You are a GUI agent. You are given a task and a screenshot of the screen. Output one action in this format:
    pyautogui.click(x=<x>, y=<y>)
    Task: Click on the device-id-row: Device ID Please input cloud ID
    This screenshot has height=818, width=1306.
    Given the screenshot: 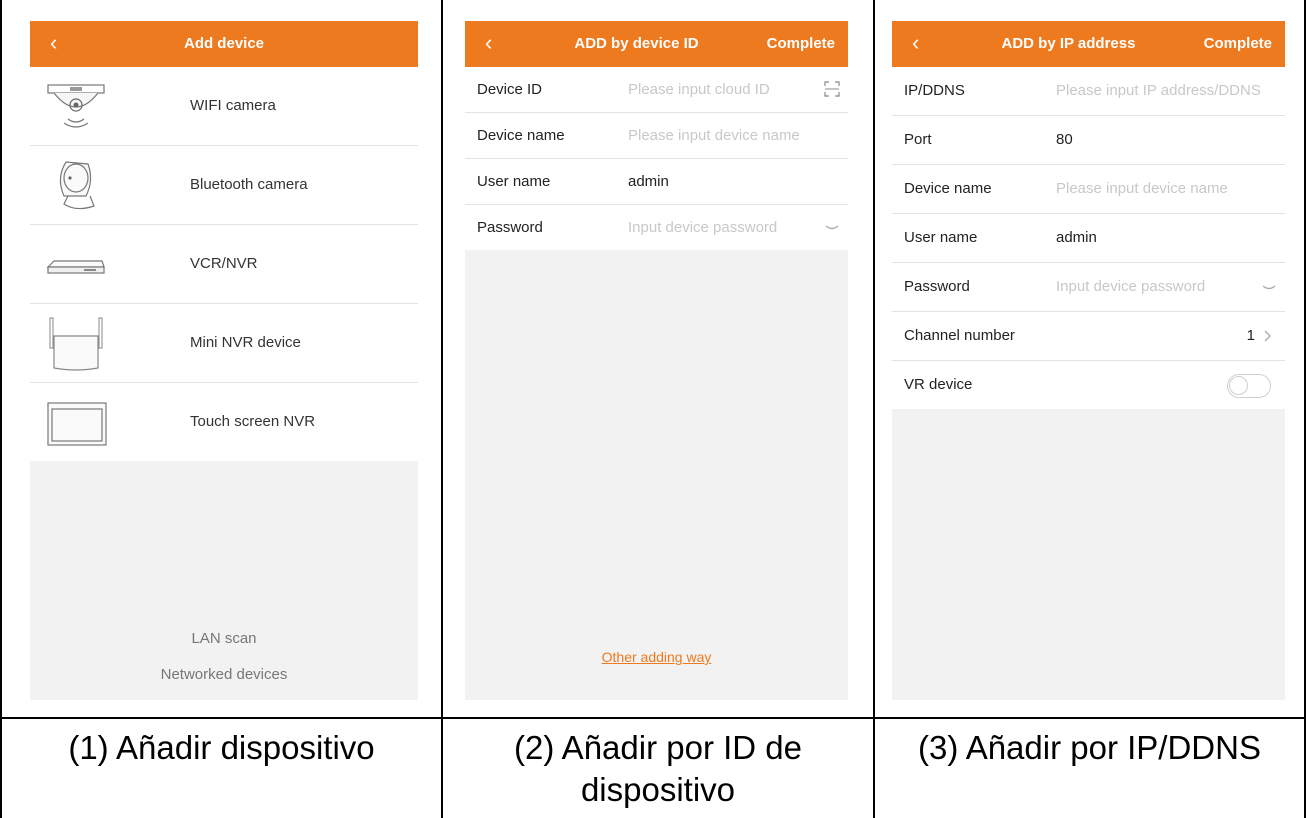 What is the action you would take?
    pyautogui.click(x=656, y=90)
    